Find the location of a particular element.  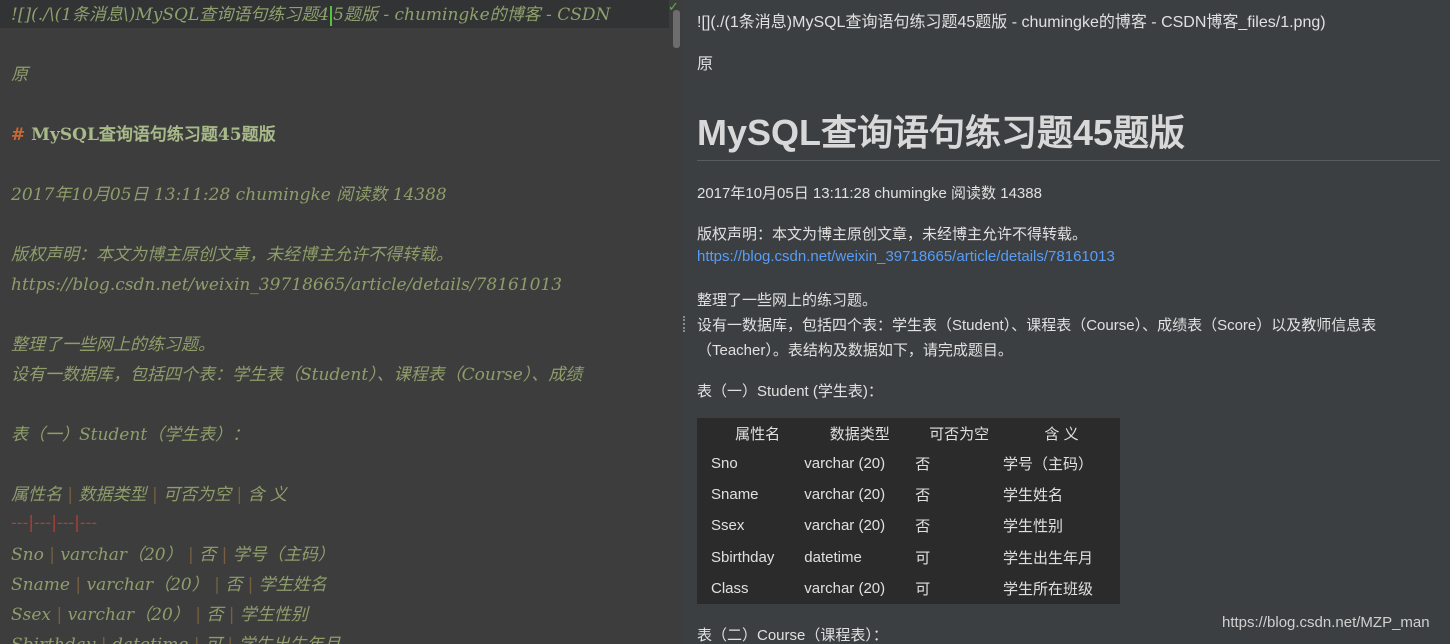

md-cell: 属性名 is located at coordinates (36, 495).